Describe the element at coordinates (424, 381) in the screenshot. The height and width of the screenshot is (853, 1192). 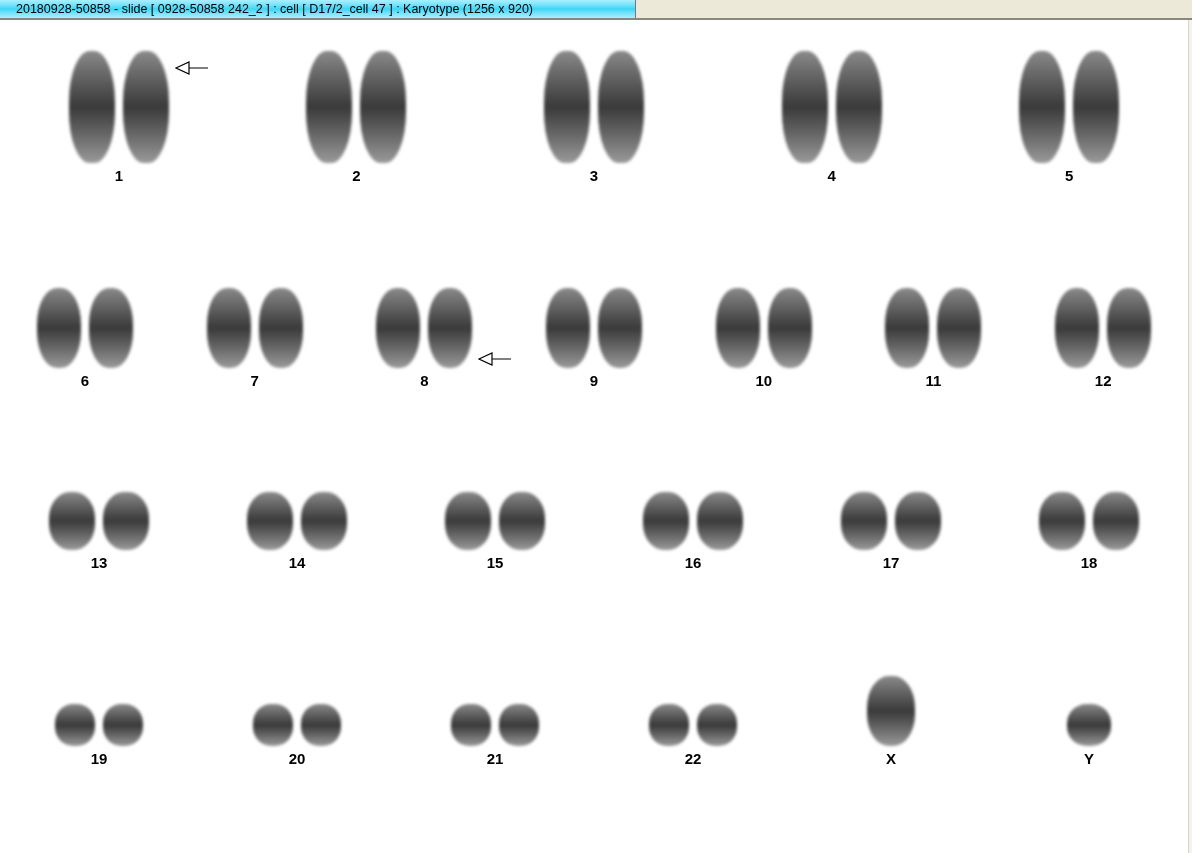
I see `chromosome-number: 8` at that location.